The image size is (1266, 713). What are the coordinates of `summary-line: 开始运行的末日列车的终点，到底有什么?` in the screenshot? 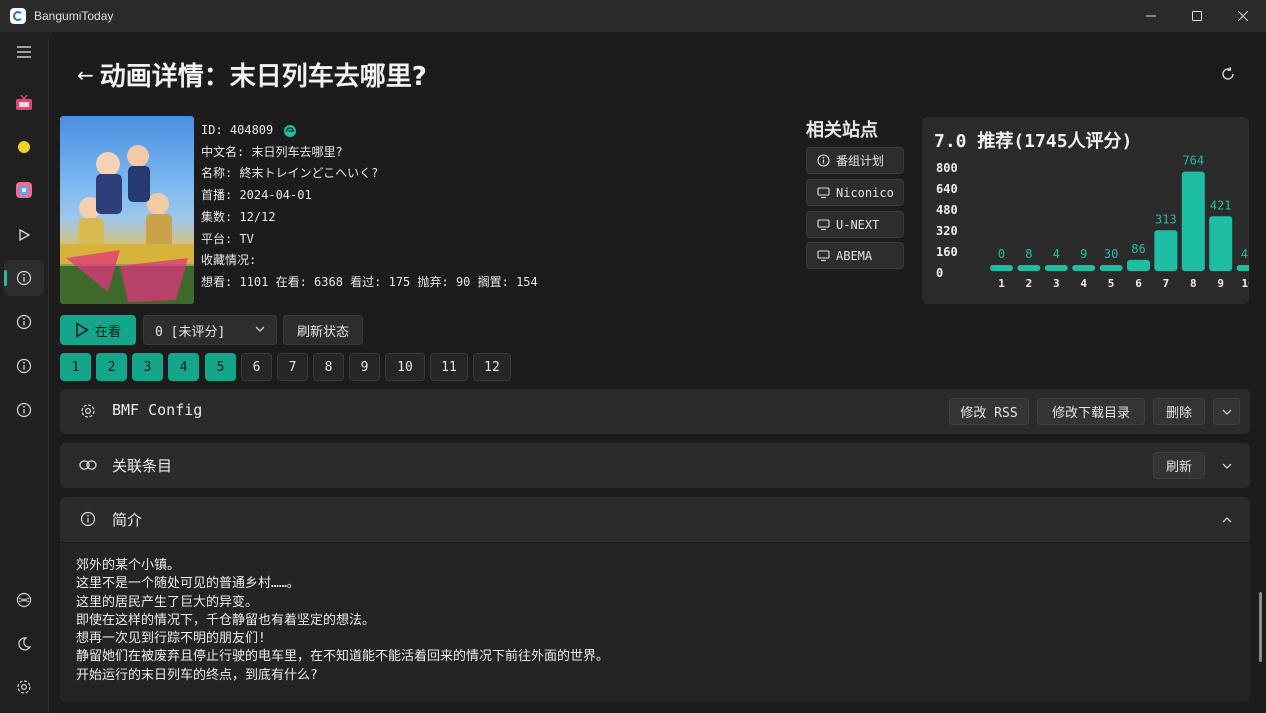 It's located at (197, 675).